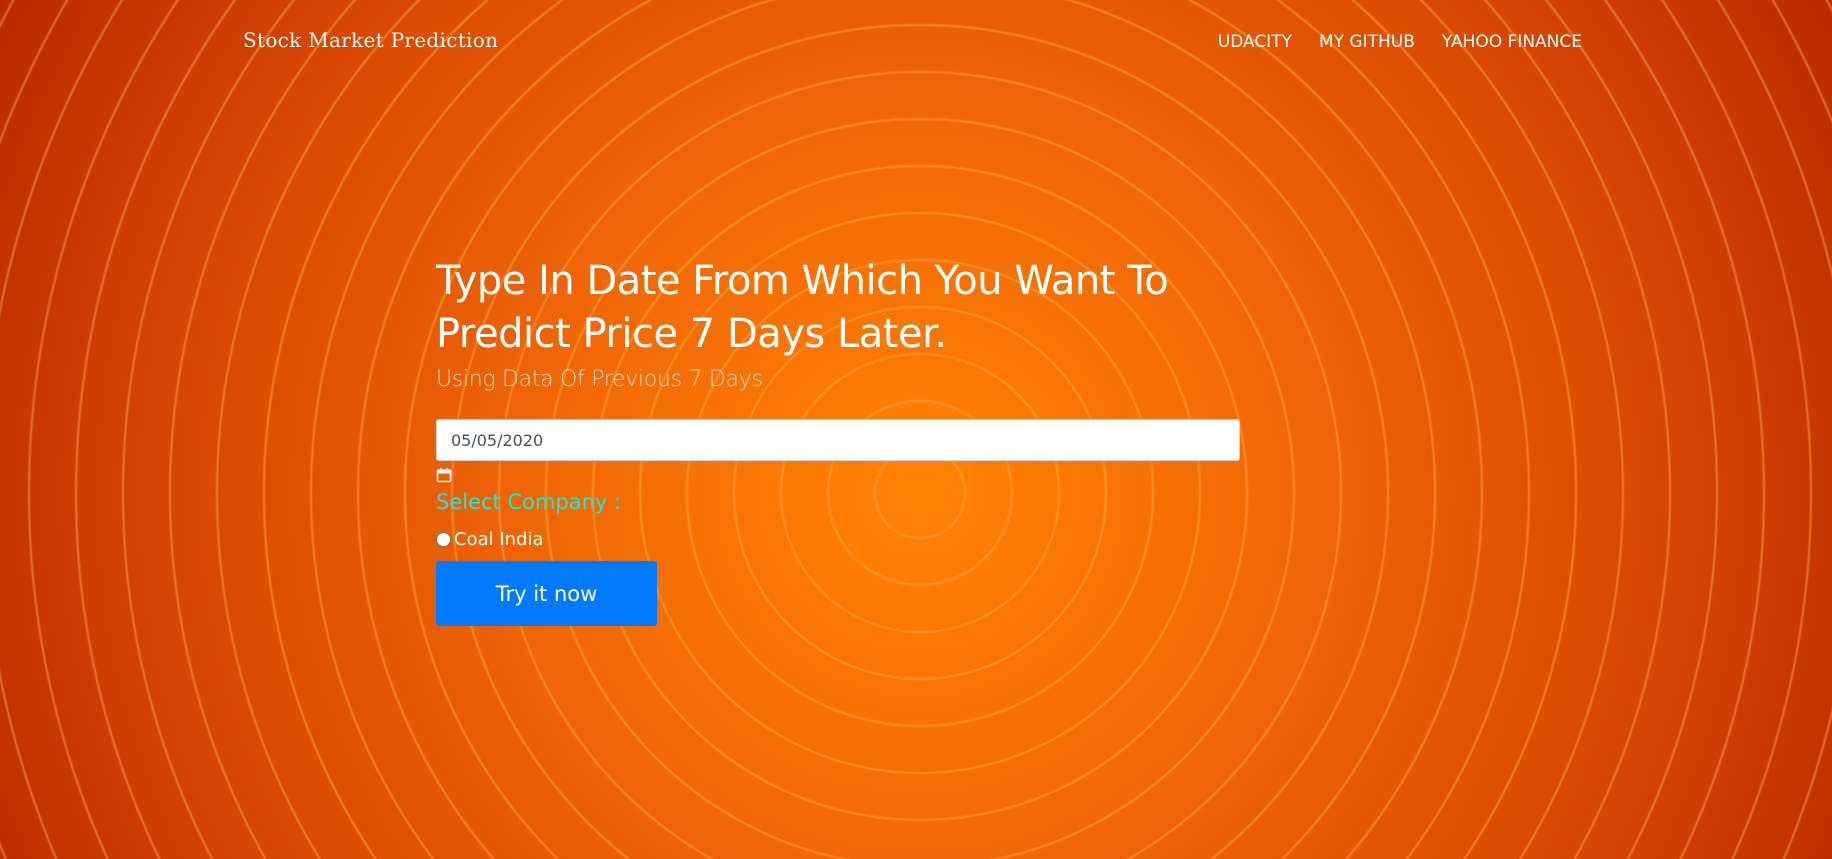 This screenshot has width=1832, height=859. What do you see at coordinates (444, 475) in the screenshot?
I see `calendar-icon` at bounding box center [444, 475].